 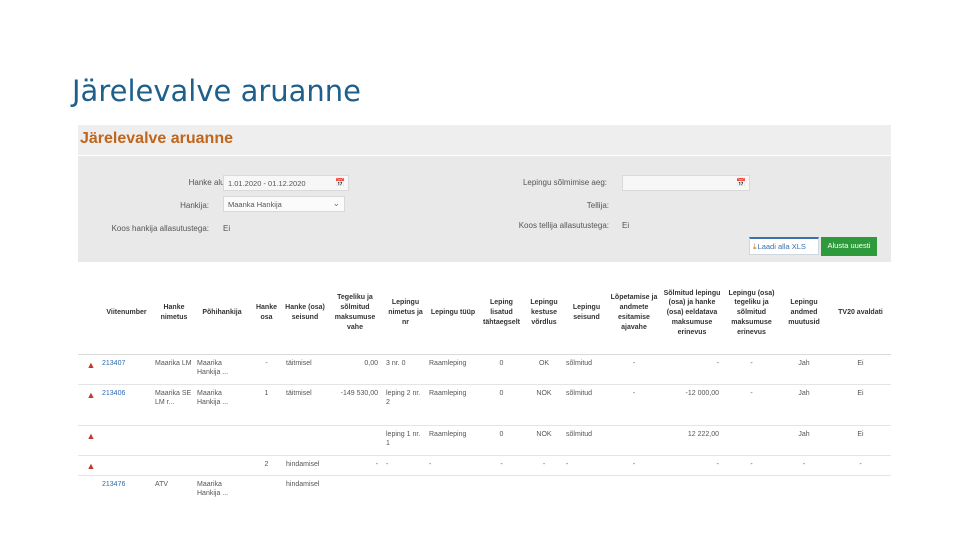 What do you see at coordinates (586, 313) in the screenshot?
I see `column-header: Lepingu seisund` at bounding box center [586, 313].